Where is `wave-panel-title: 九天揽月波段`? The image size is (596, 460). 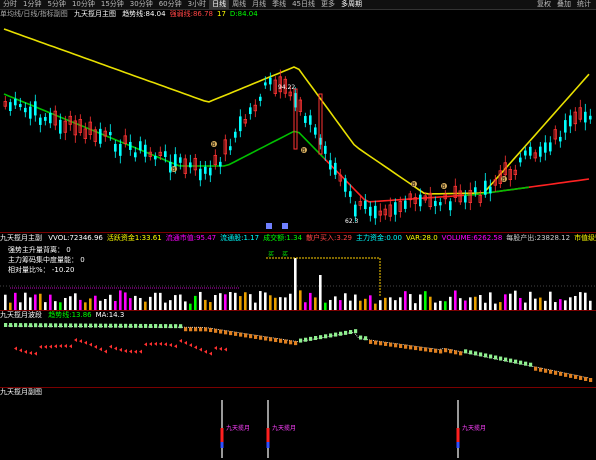 wave-panel-title: 九天揽月波段 is located at coordinates (21, 315).